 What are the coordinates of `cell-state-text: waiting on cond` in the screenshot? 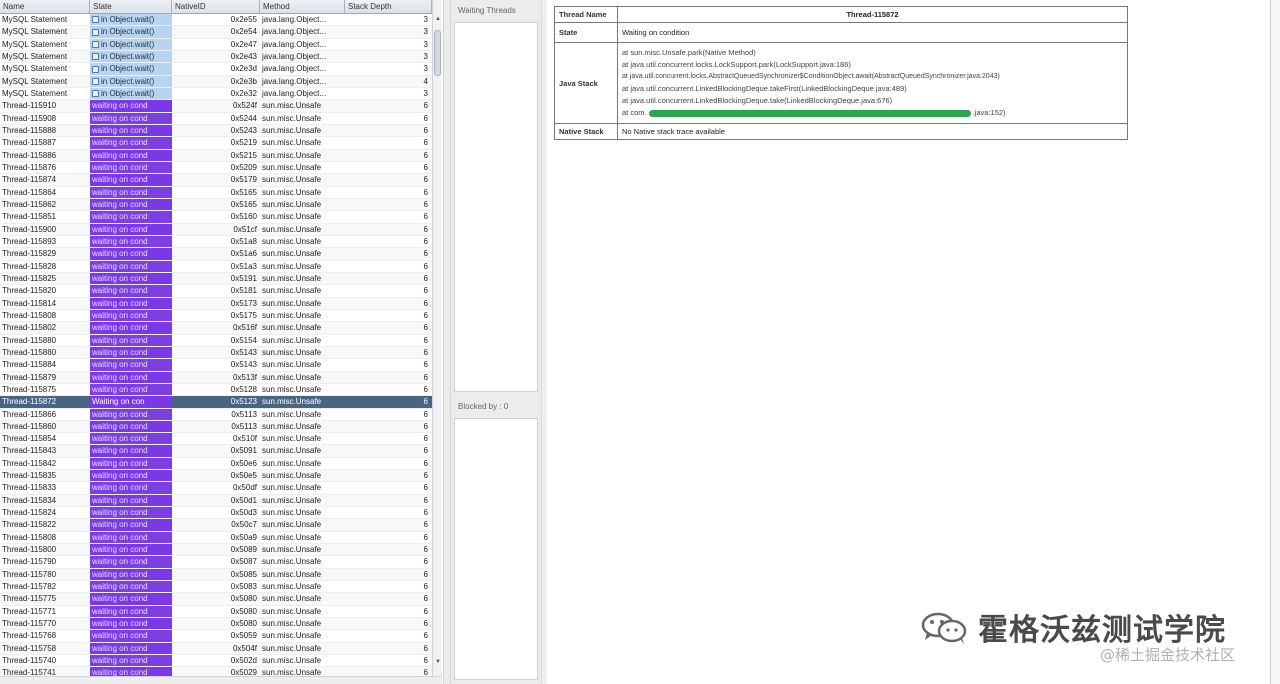 It's located at (120, 167).